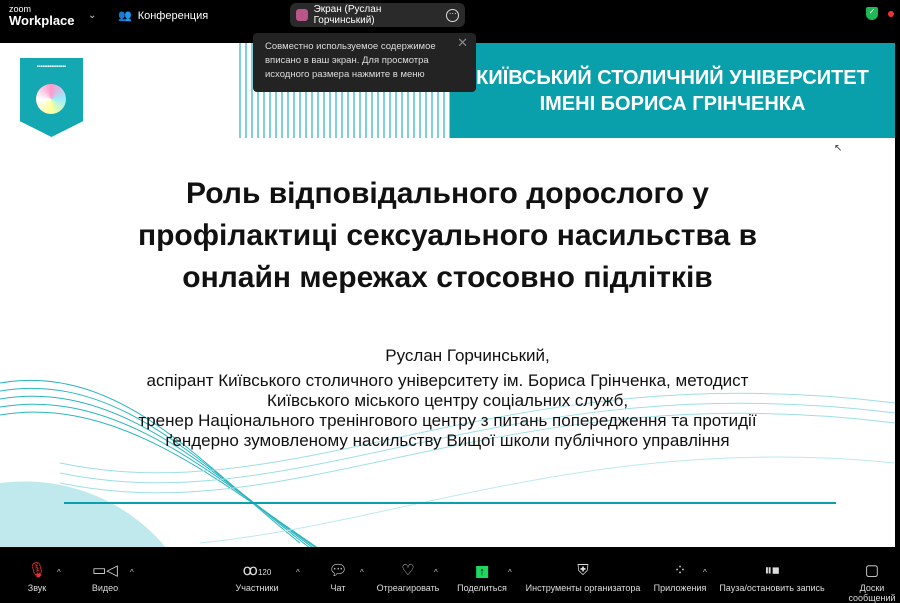  What do you see at coordinates (872, 593) in the screenshot?
I see `whiteboards-label: Доски сообщений` at bounding box center [872, 593].